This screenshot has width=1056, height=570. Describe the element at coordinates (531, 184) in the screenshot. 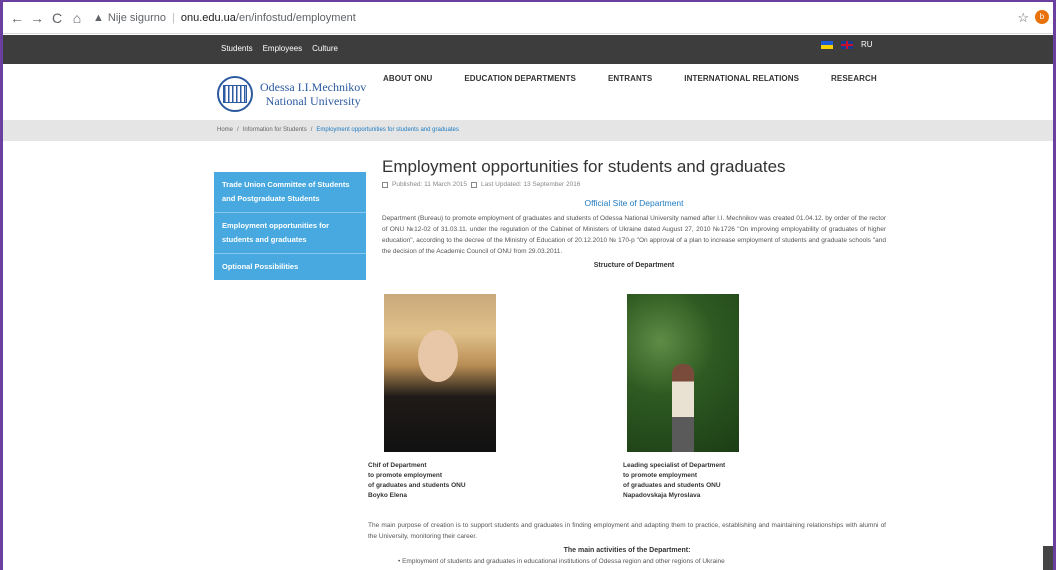

I see `updated-date: Last Updated: 13 September 2016` at that location.